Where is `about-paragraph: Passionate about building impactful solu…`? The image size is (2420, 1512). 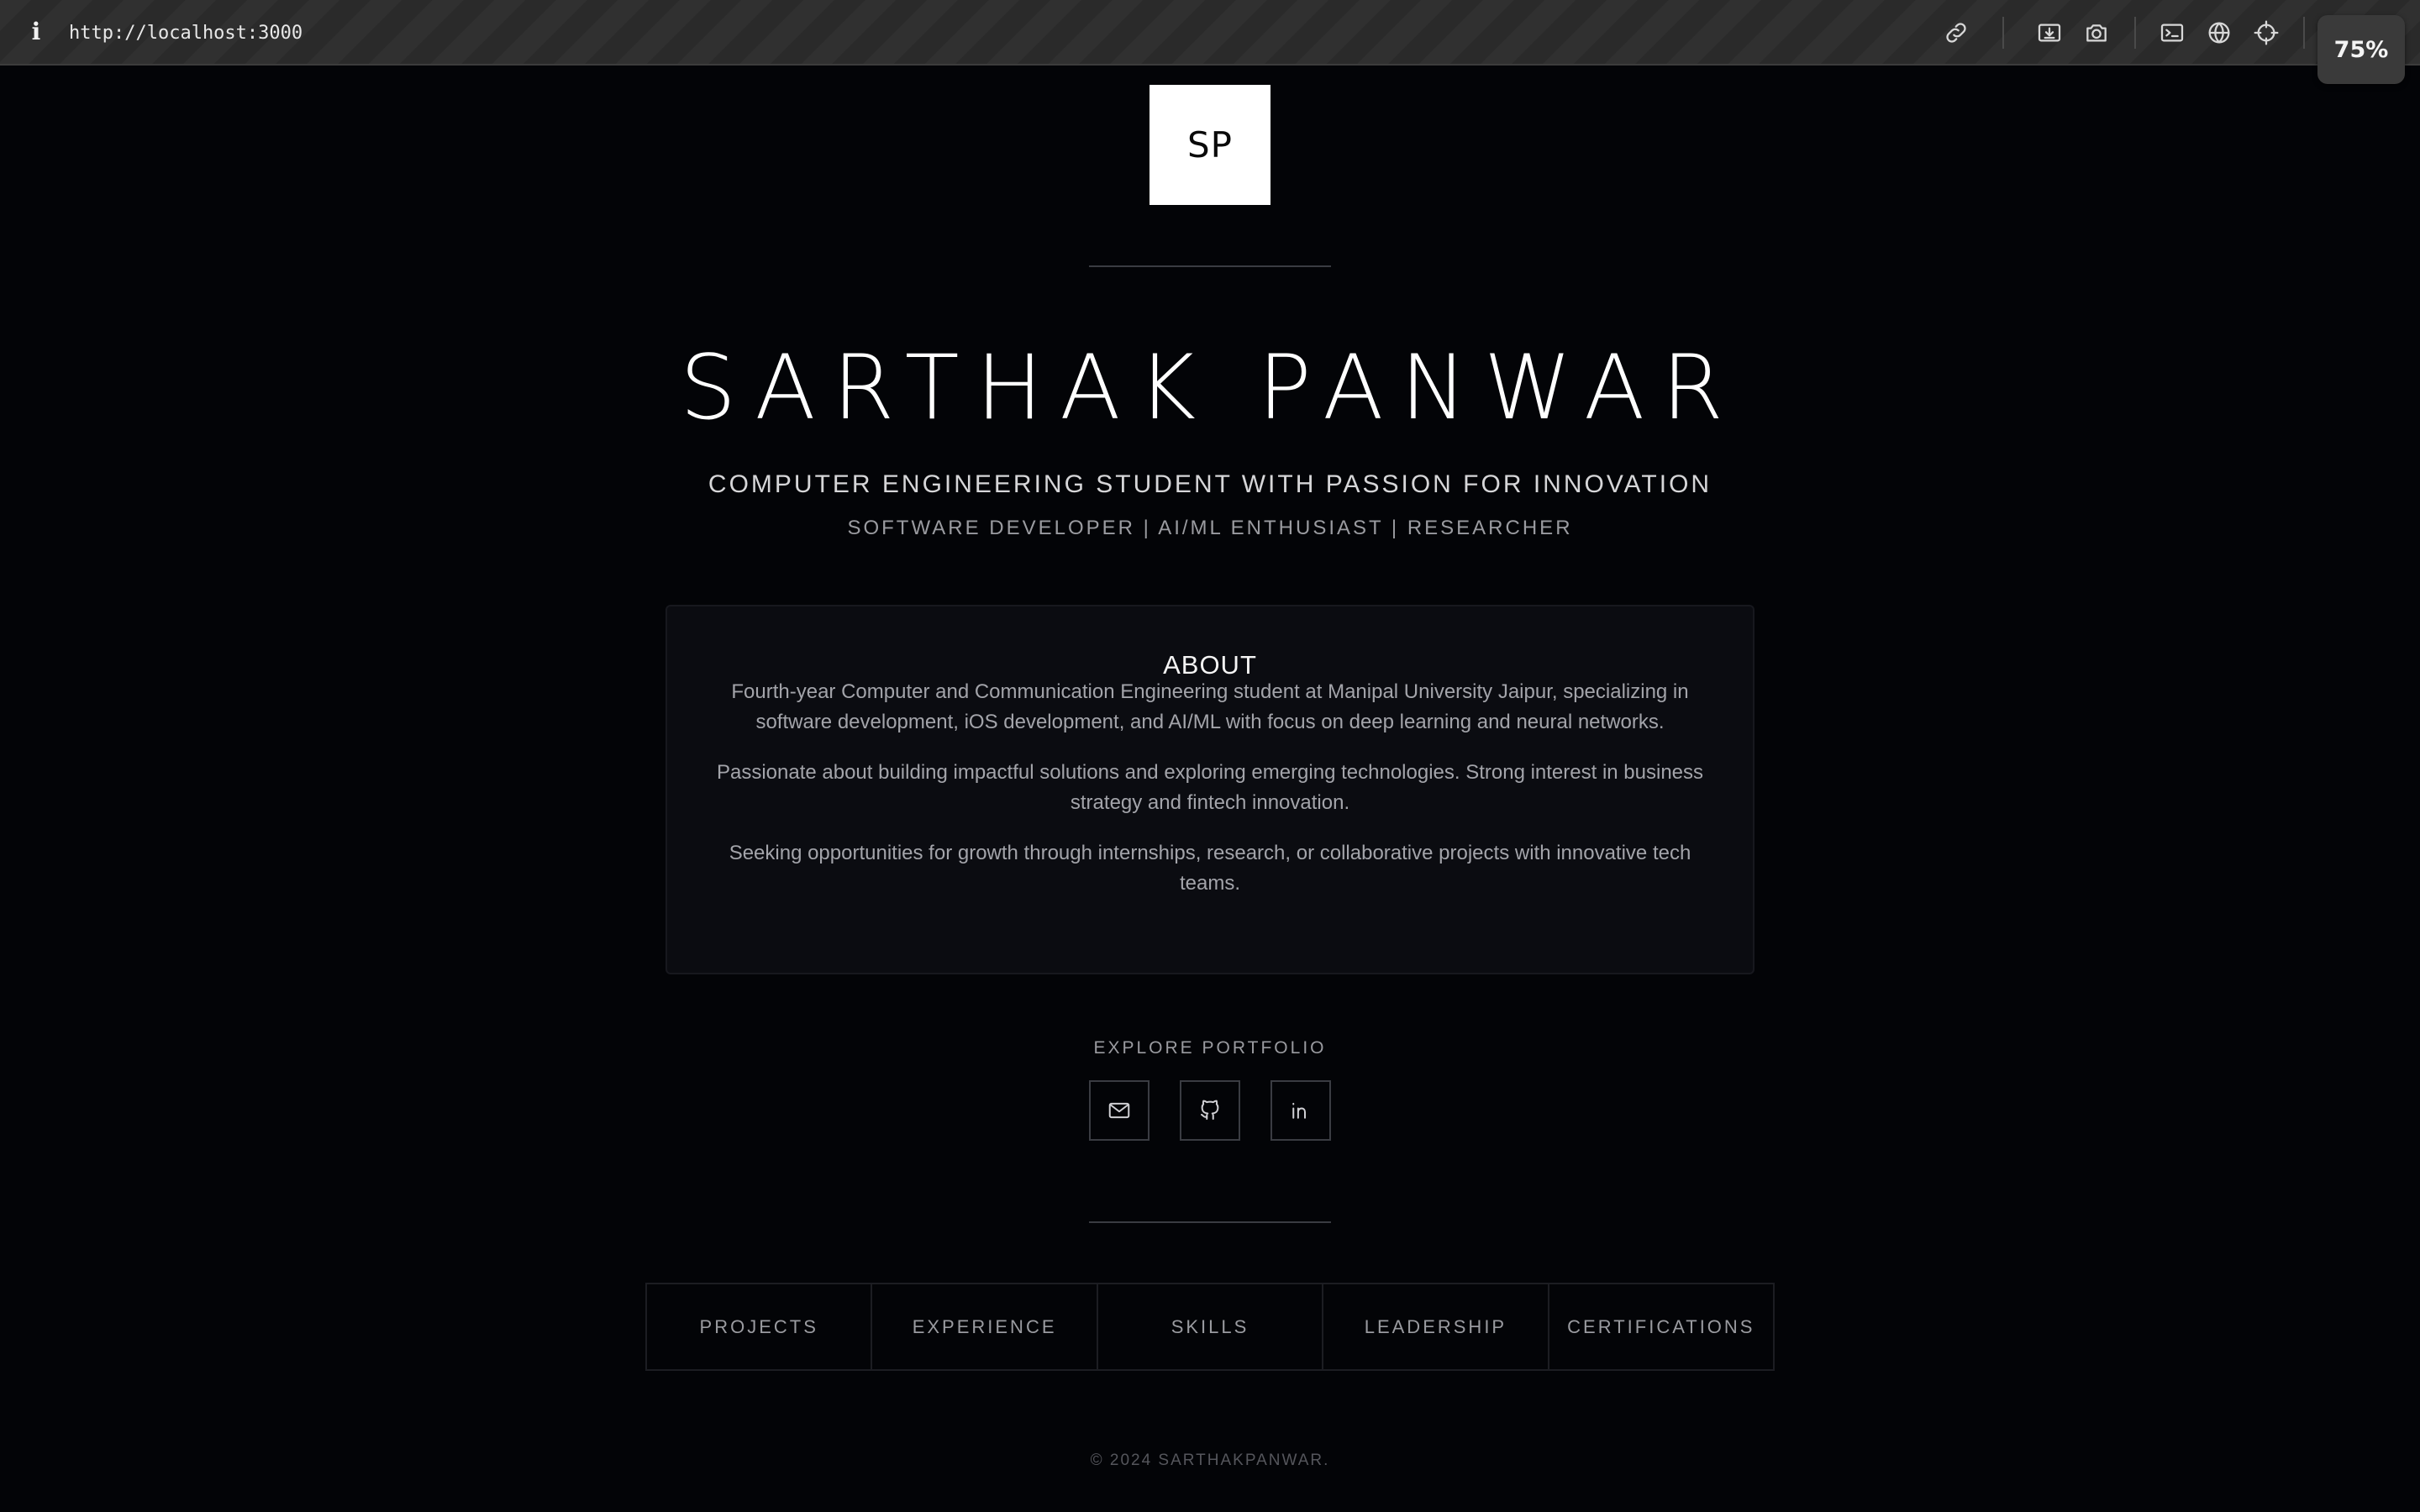 about-paragraph: Passionate about building impactful solu… is located at coordinates (1210, 787).